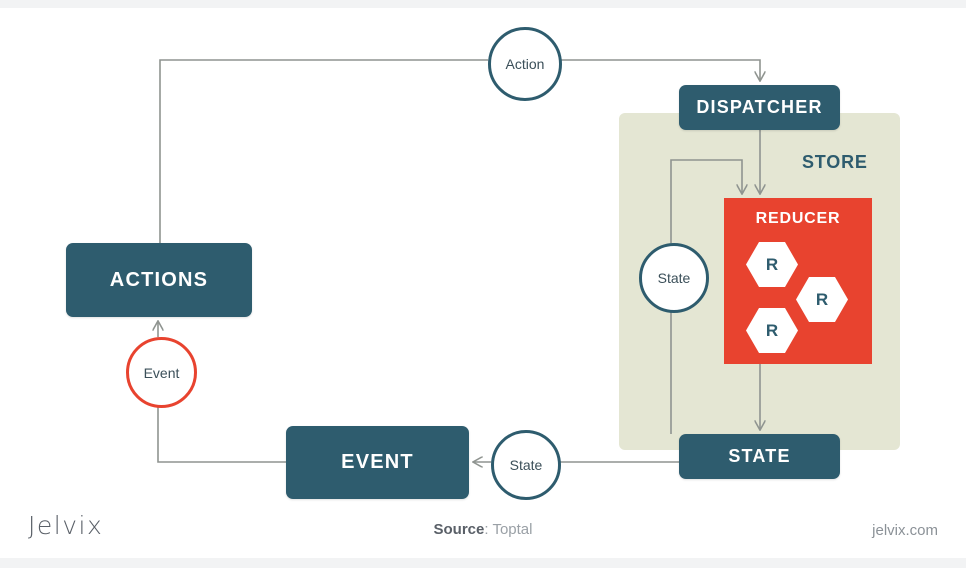  Describe the element at coordinates (459, 529) in the screenshot. I see `source-label: Source` at that location.